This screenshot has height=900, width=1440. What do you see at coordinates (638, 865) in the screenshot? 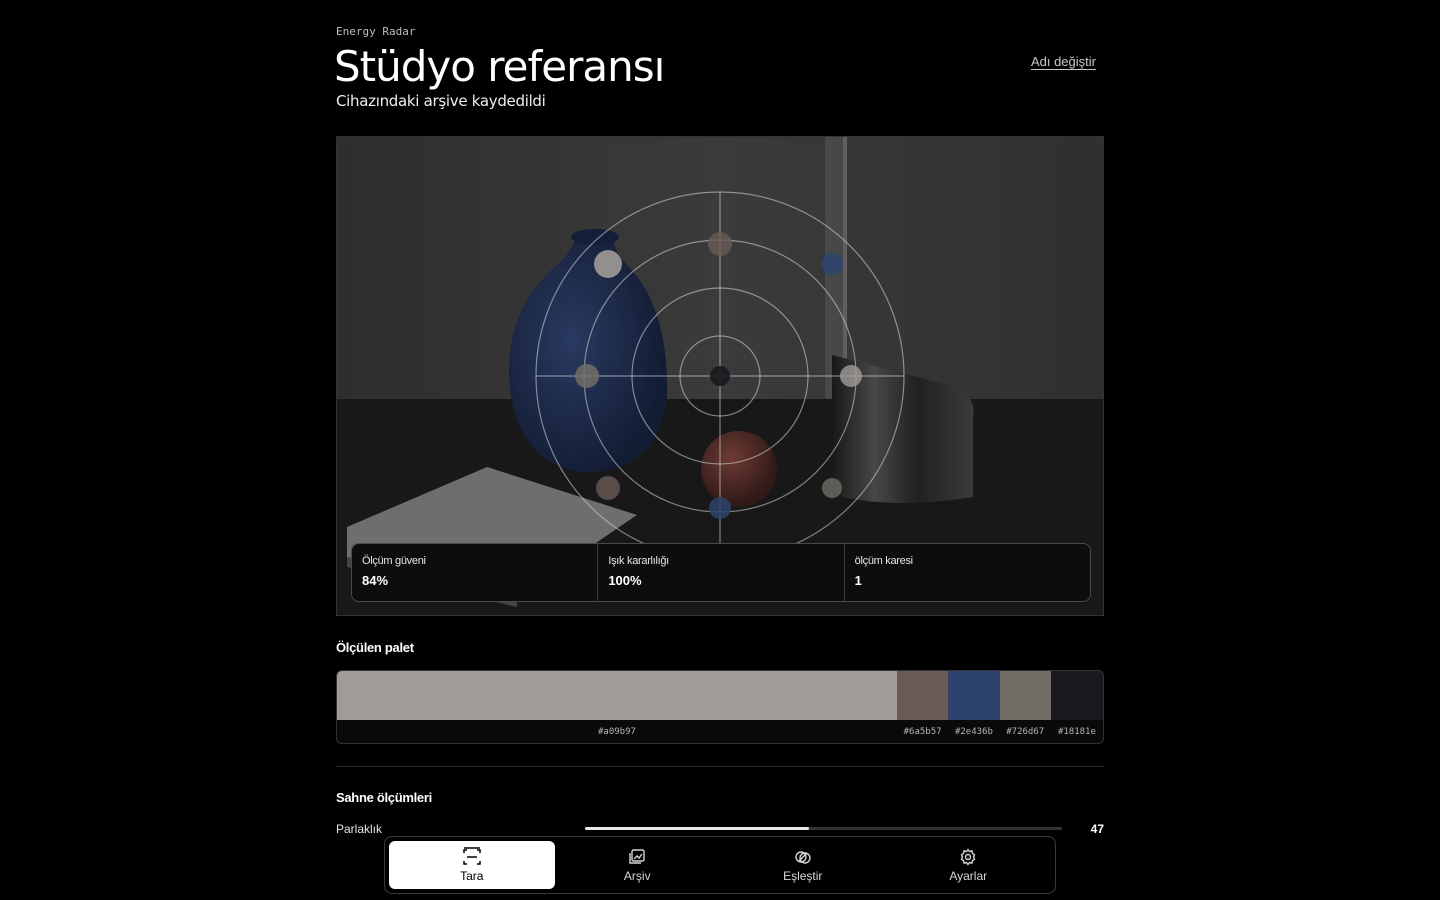
I see `nav-item-archive: Arşiv` at bounding box center [638, 865].